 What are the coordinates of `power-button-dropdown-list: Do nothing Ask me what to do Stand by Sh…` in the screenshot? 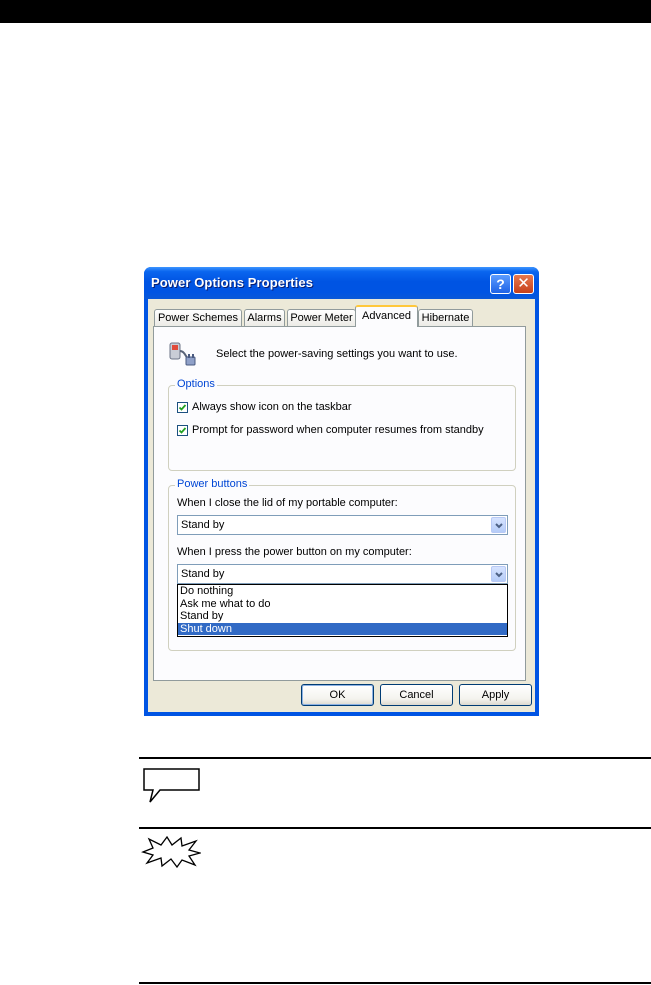 It's located at (342, 610).